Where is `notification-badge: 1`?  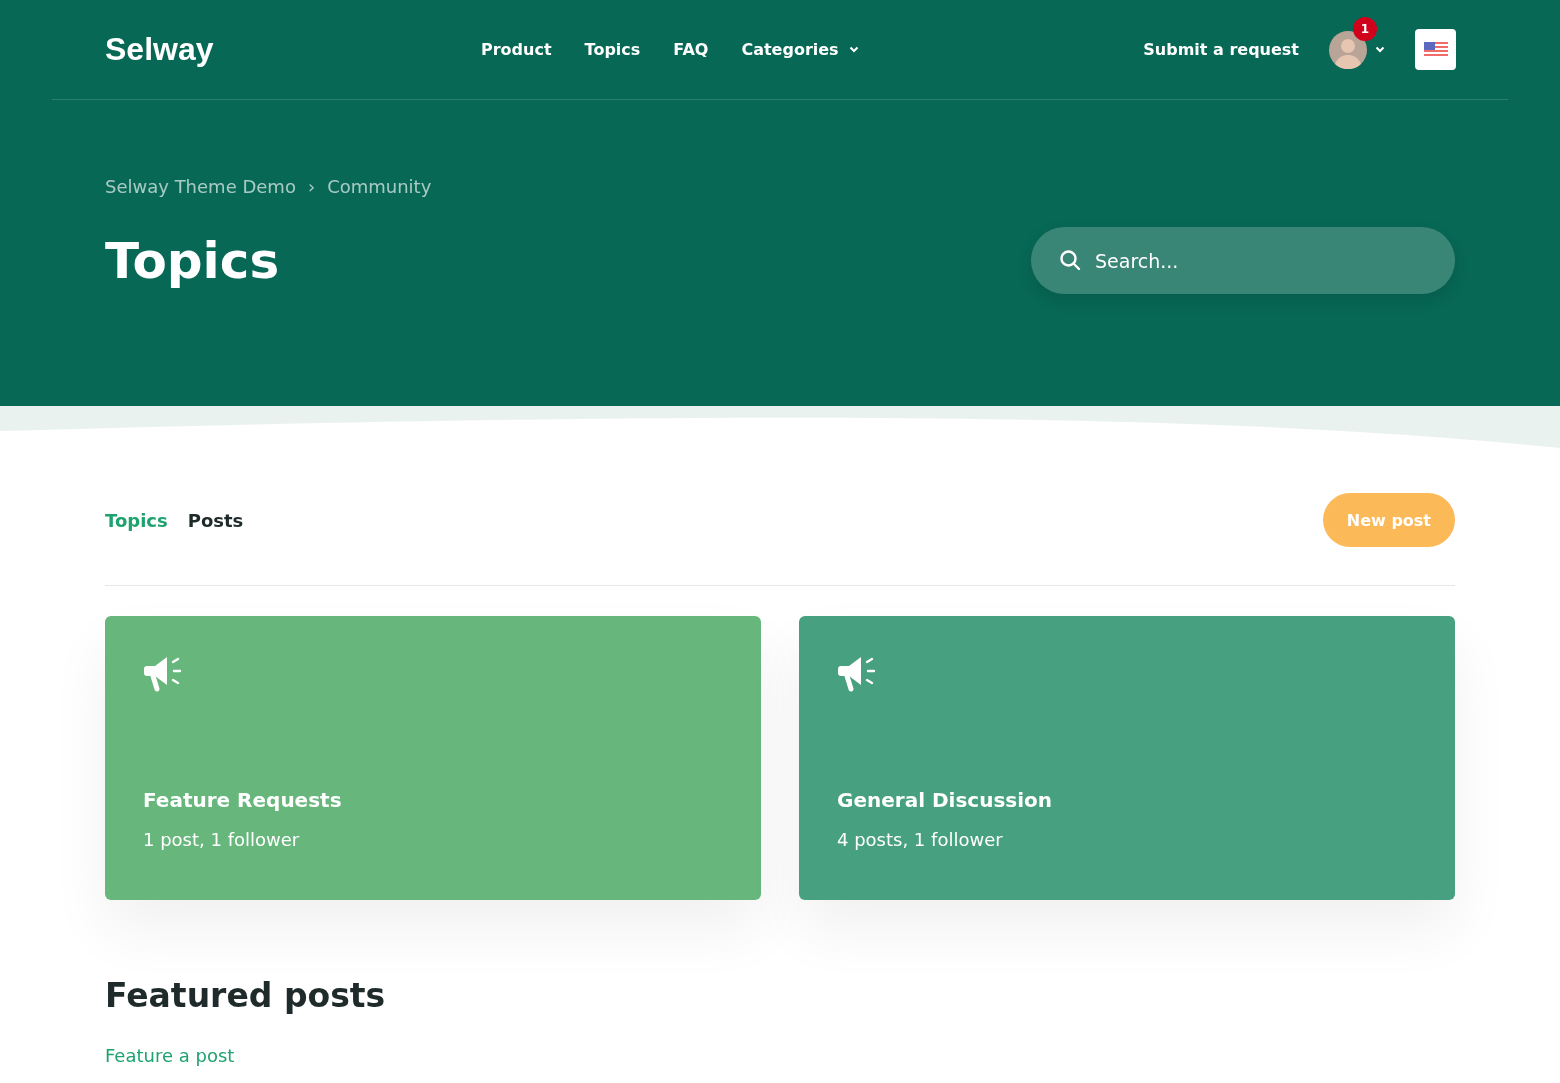 notification-badge: 1 is located at coordinates (1365, 28).